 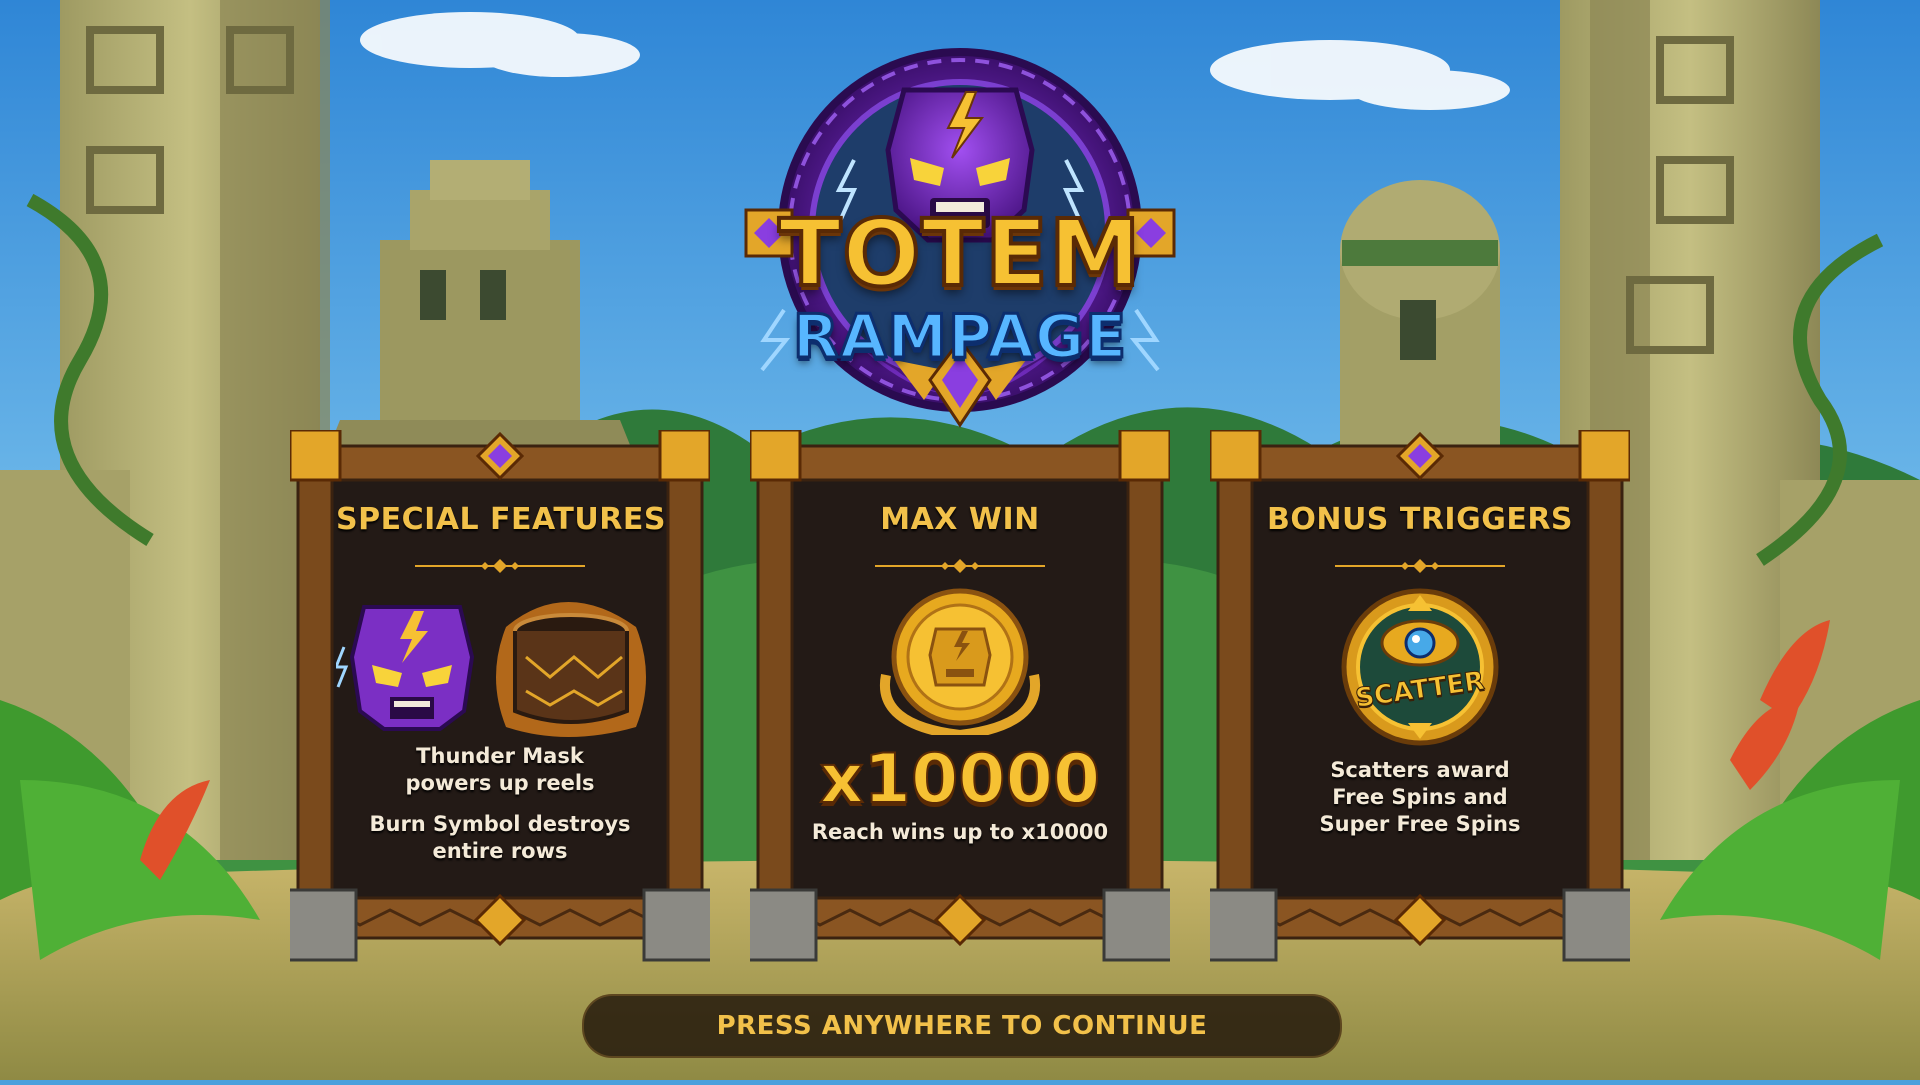 I want to click on desc-thunder-mask: Thunder Mask powers up reels, so click(x=500, y=769).